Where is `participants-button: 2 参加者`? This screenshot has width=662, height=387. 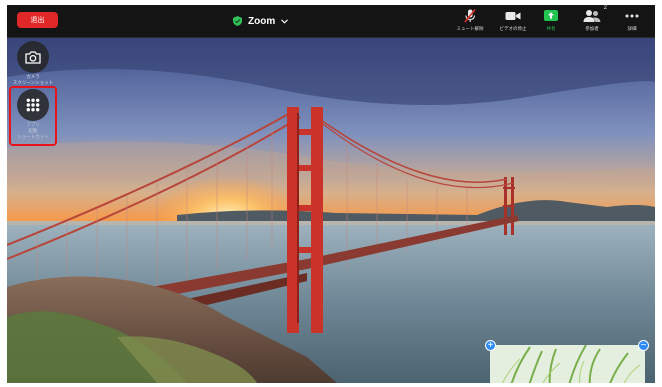
participants-button: 2 参加者 is located at coordinates (592, 20).